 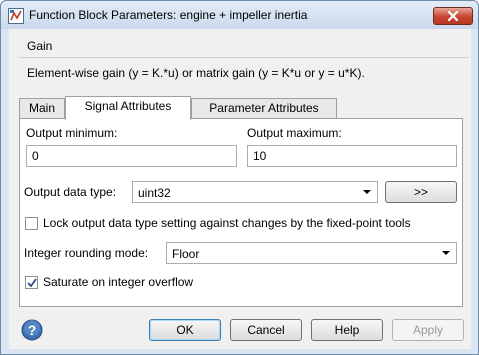 What do you see at coordinates (31, 223) in the screenshot?
I see `lock-data-type-checkbox` at bounding box center [31, 223].